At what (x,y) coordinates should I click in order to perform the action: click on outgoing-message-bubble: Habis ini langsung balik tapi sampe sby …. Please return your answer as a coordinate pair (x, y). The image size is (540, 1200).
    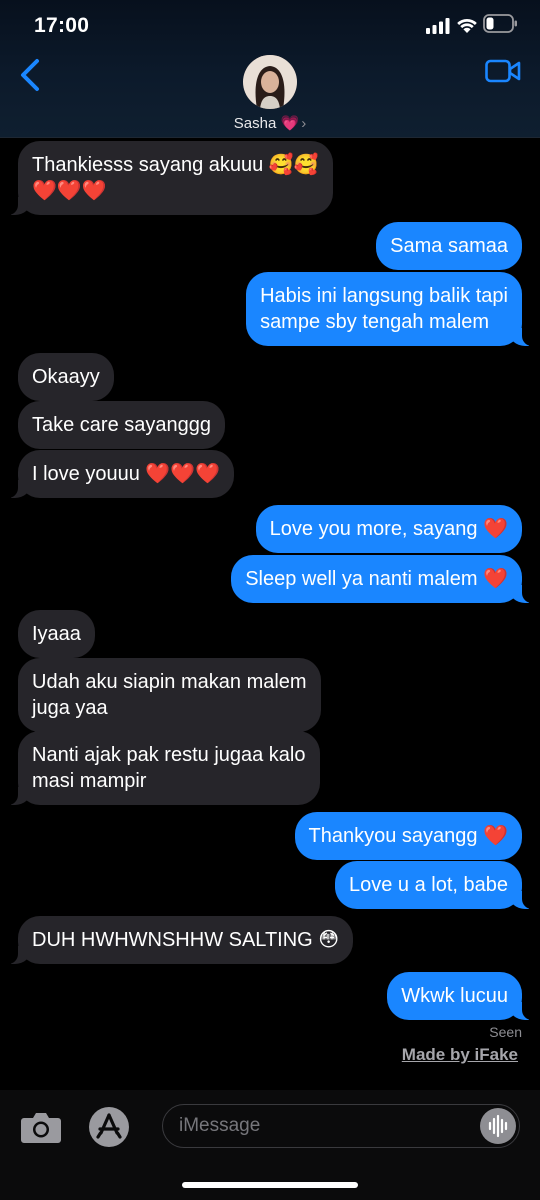
    Looking at the image, I should click on (389, 309).